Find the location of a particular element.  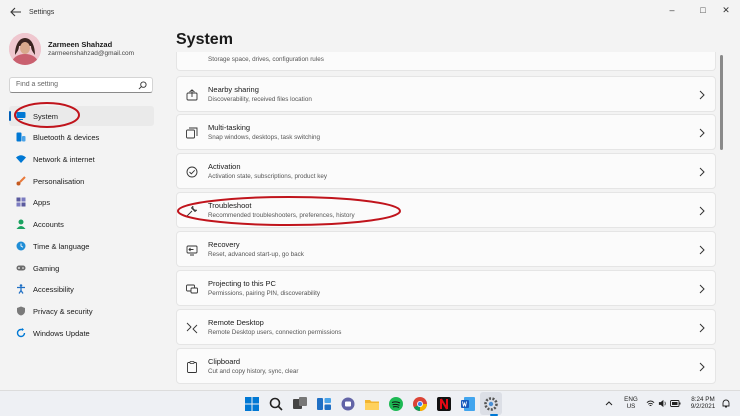

title-bar: Settings – □ ✕ is located at coordinates (370, 12).